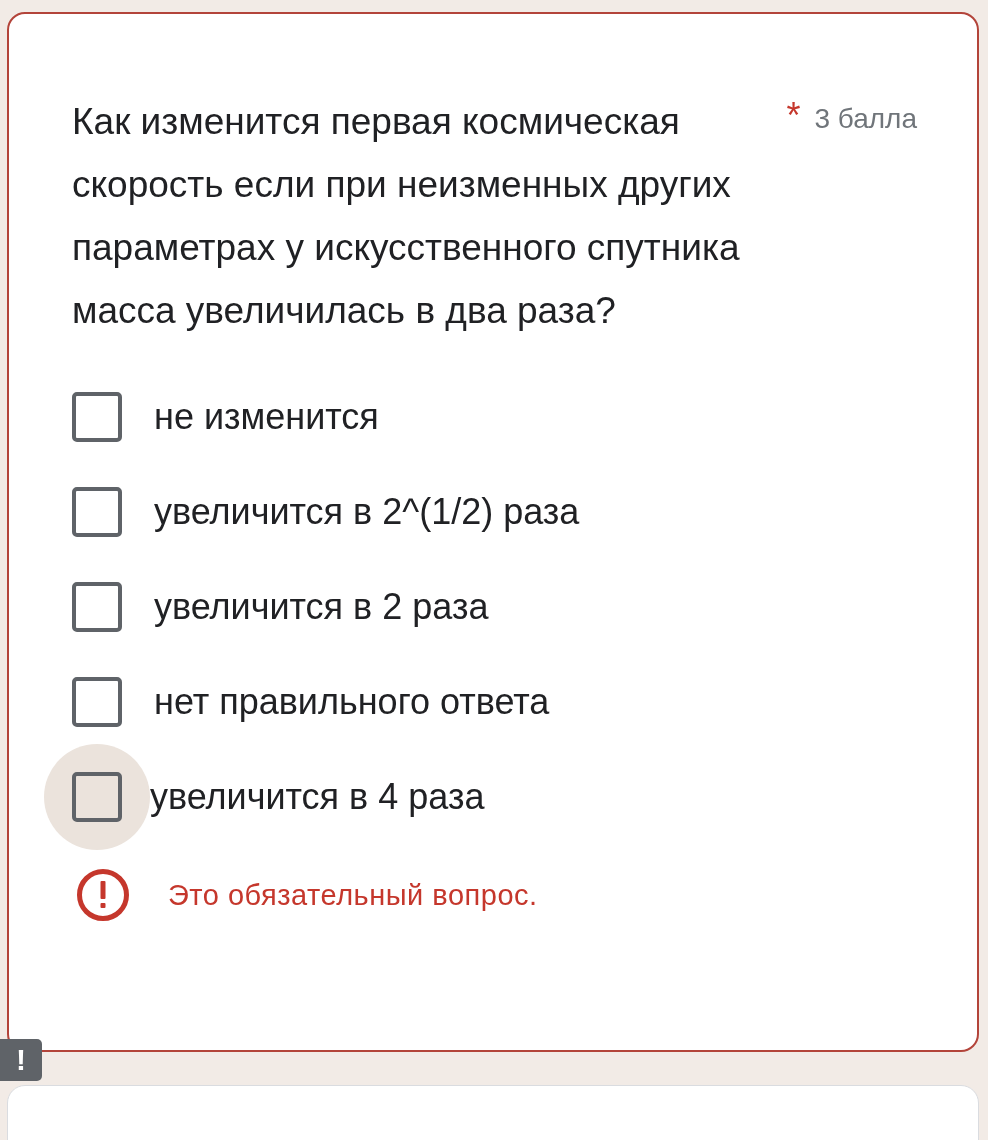 The width and height of the screenshot is (988, 1140). What do you see at coordinates (793, 116) in the screenshot?
I see `required-mark: *` at bounding box center [793, 116].